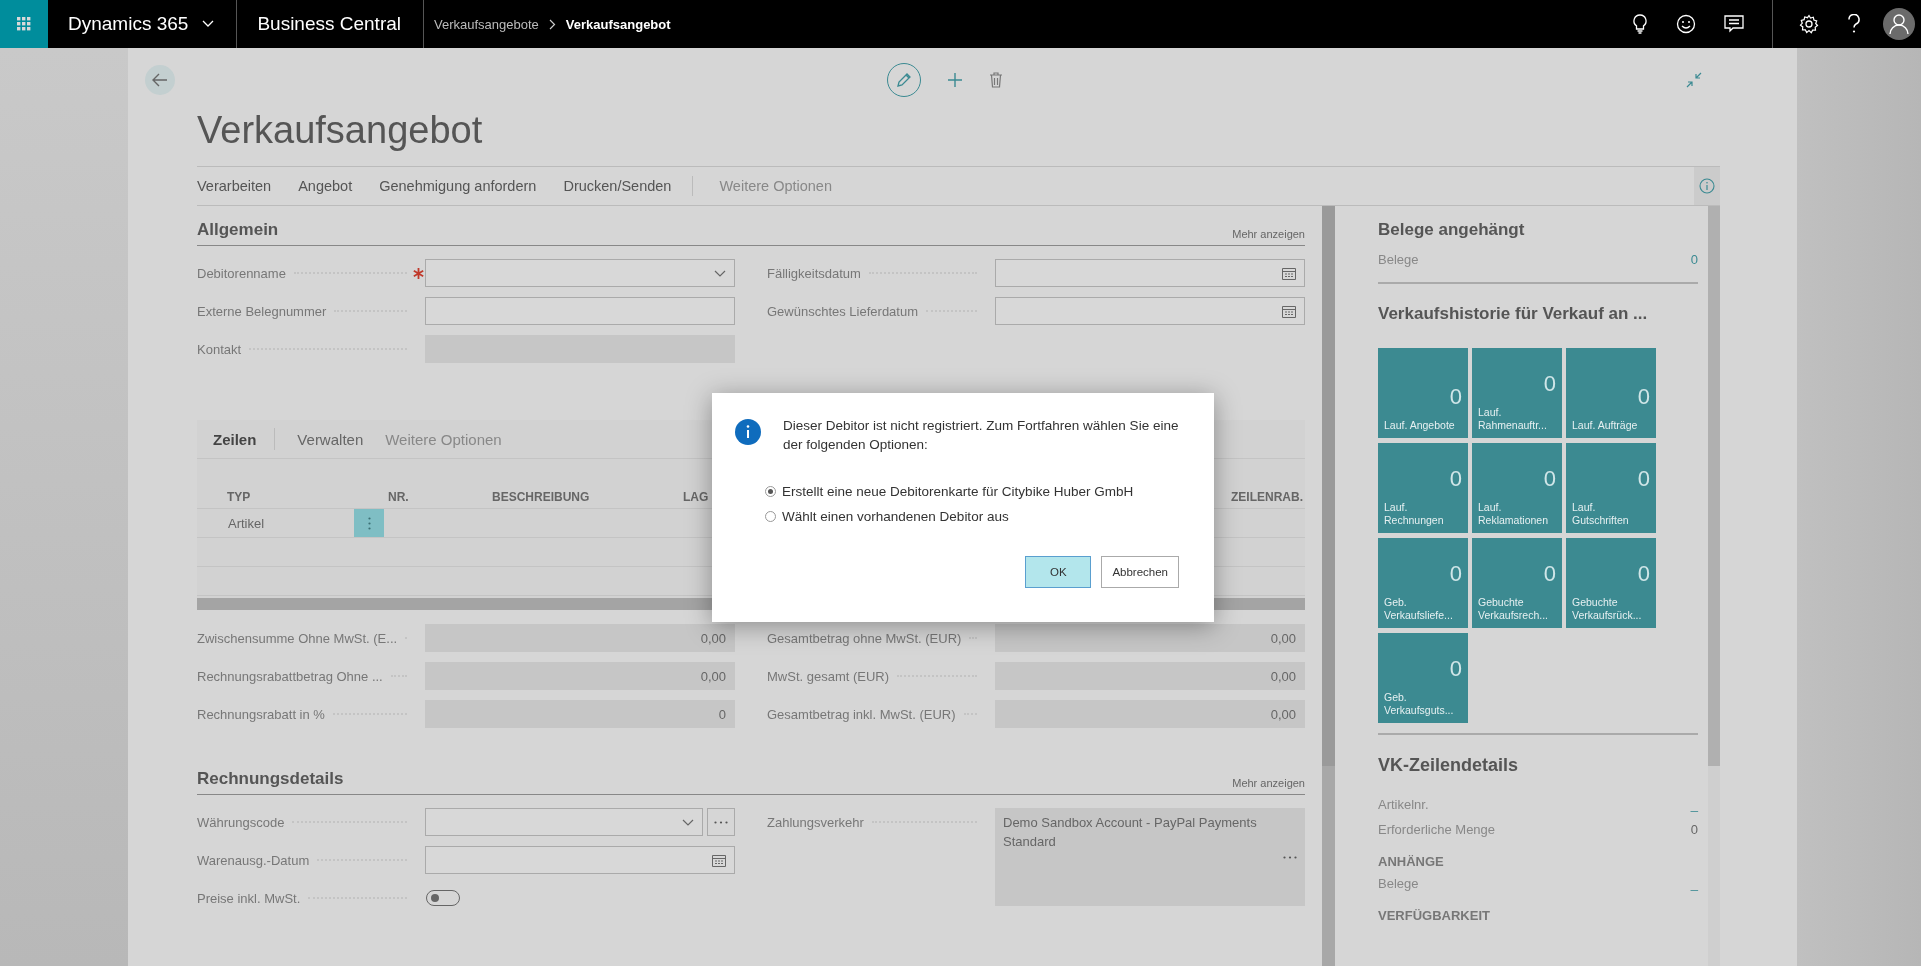 This screenshot has width=1921, height=966. Describe the element at coordinates (443, 439) in the screenshot. I see `lines-tab: Weitere Optionen` at that location.